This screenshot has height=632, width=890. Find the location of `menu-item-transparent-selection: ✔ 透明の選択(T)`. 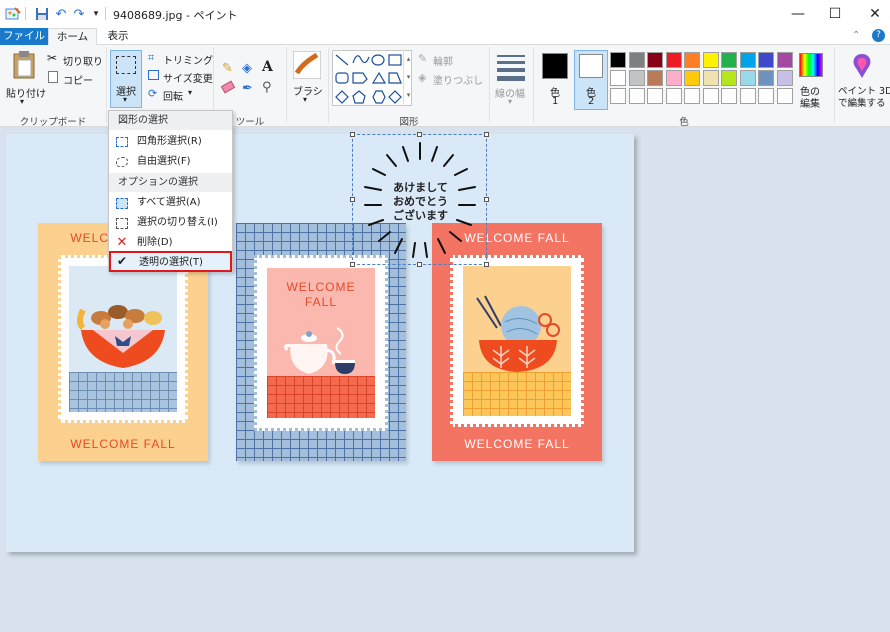

menu-item-transparent-selection: ✔ 透明の選択(T) is located at coordinates (170, 261).